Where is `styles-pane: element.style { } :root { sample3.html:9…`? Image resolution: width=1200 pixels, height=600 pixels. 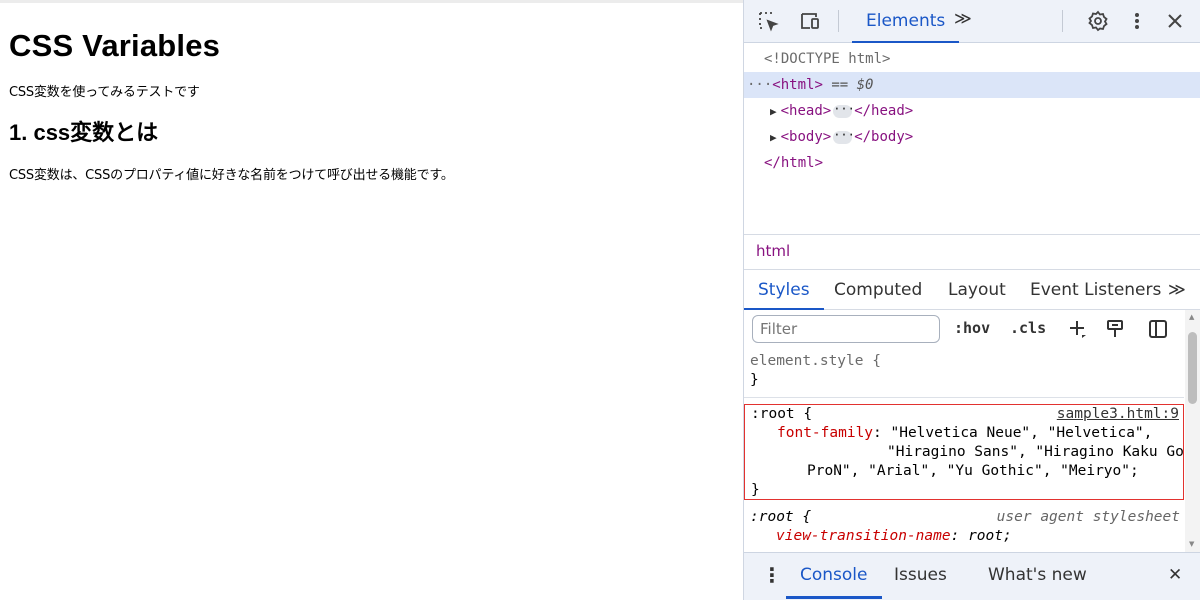 styles-pane: element.style { } :root { sample3.html:9… is located at coordinates (964, 450).